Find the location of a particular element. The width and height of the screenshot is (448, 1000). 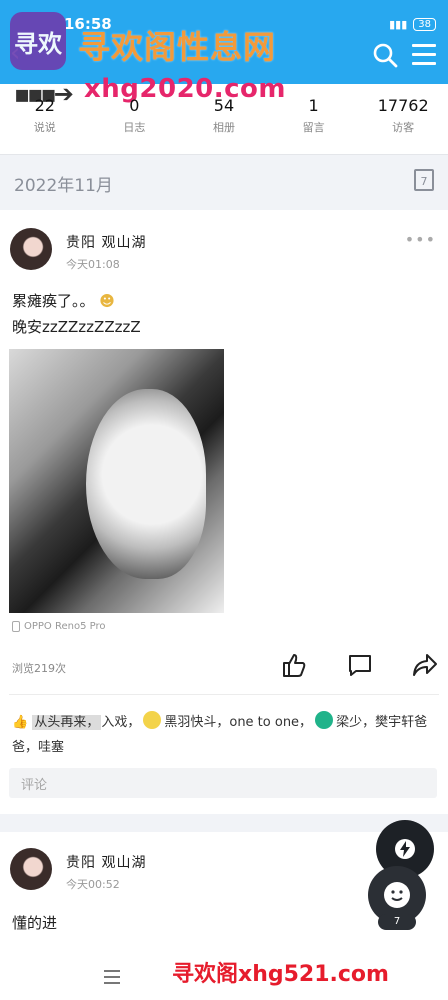

post-text: 累瘫痪了。。 ☻ 晚安zzZZzzZZzzZ is located at coordinates (76, 314).